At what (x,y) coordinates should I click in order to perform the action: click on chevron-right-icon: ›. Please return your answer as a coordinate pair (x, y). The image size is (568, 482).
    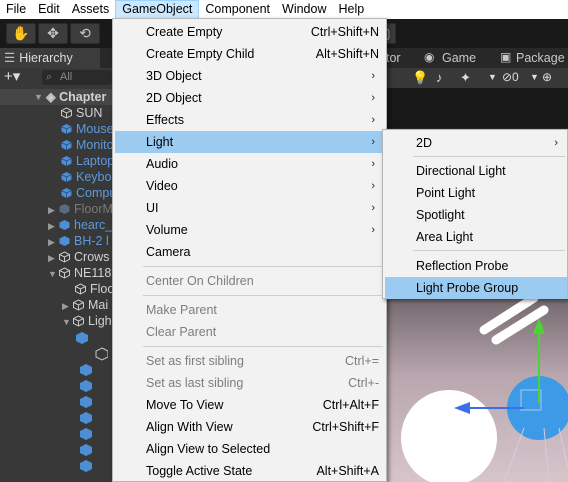
    Looking at the image, I should click on (373, 142).